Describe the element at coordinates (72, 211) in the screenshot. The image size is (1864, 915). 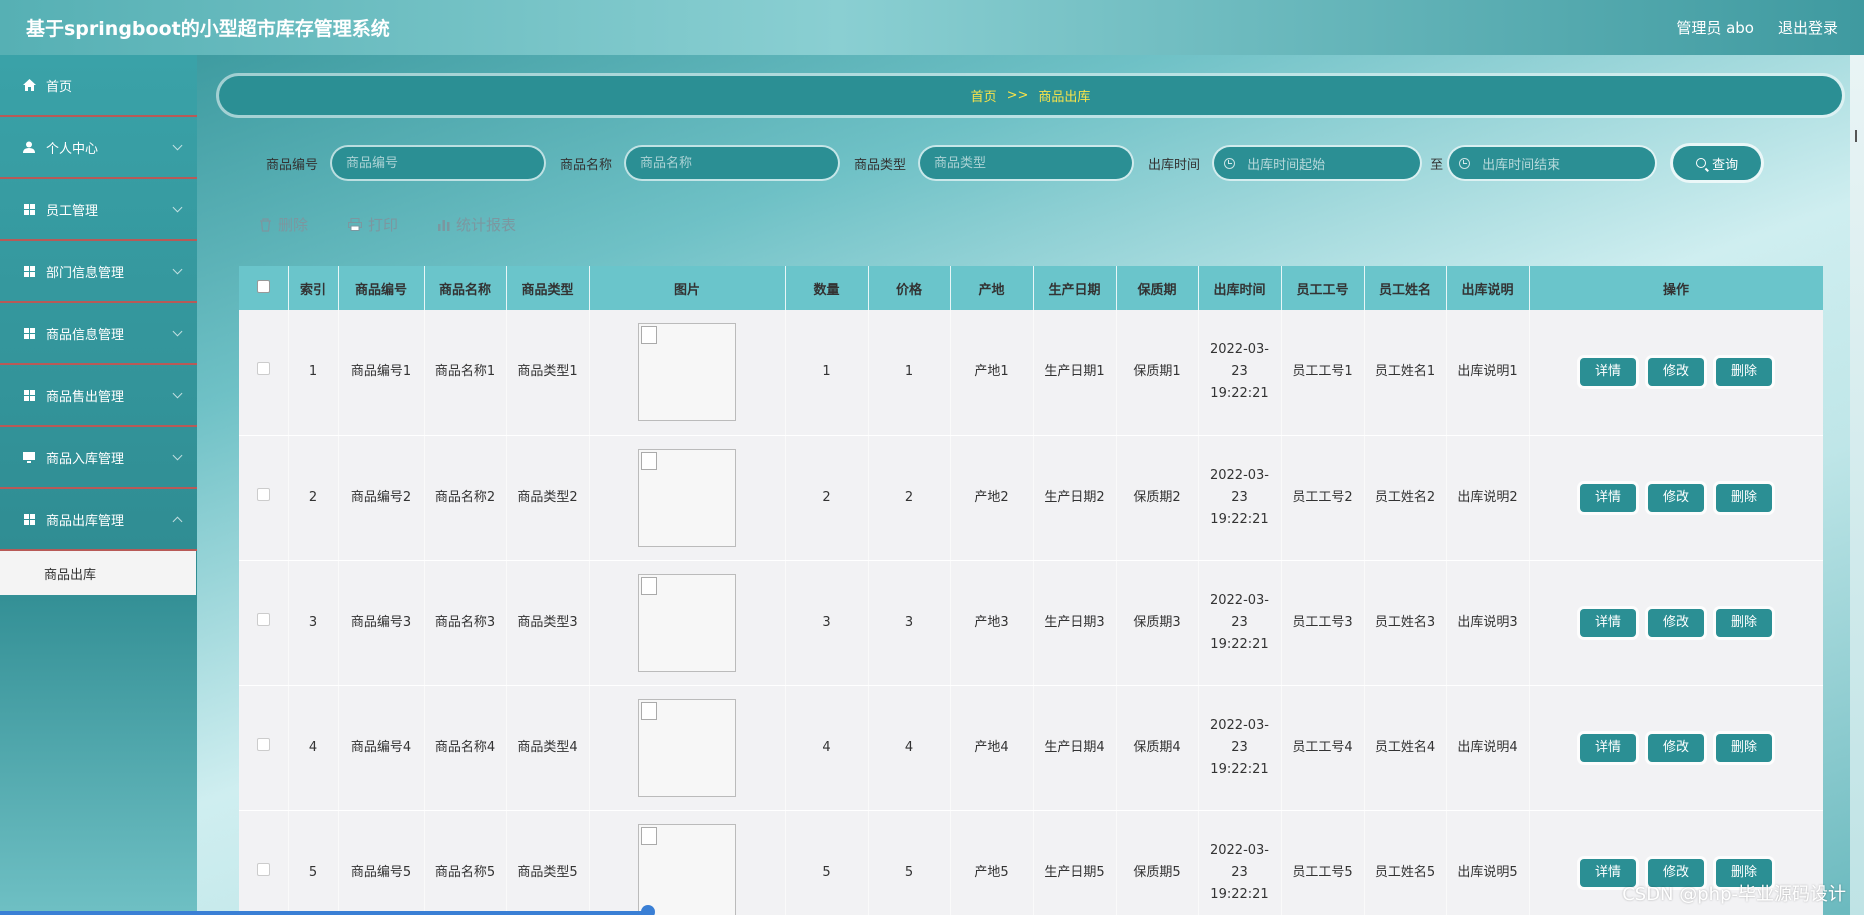
I see `sidebar-item-label: 员工管理` at that location.